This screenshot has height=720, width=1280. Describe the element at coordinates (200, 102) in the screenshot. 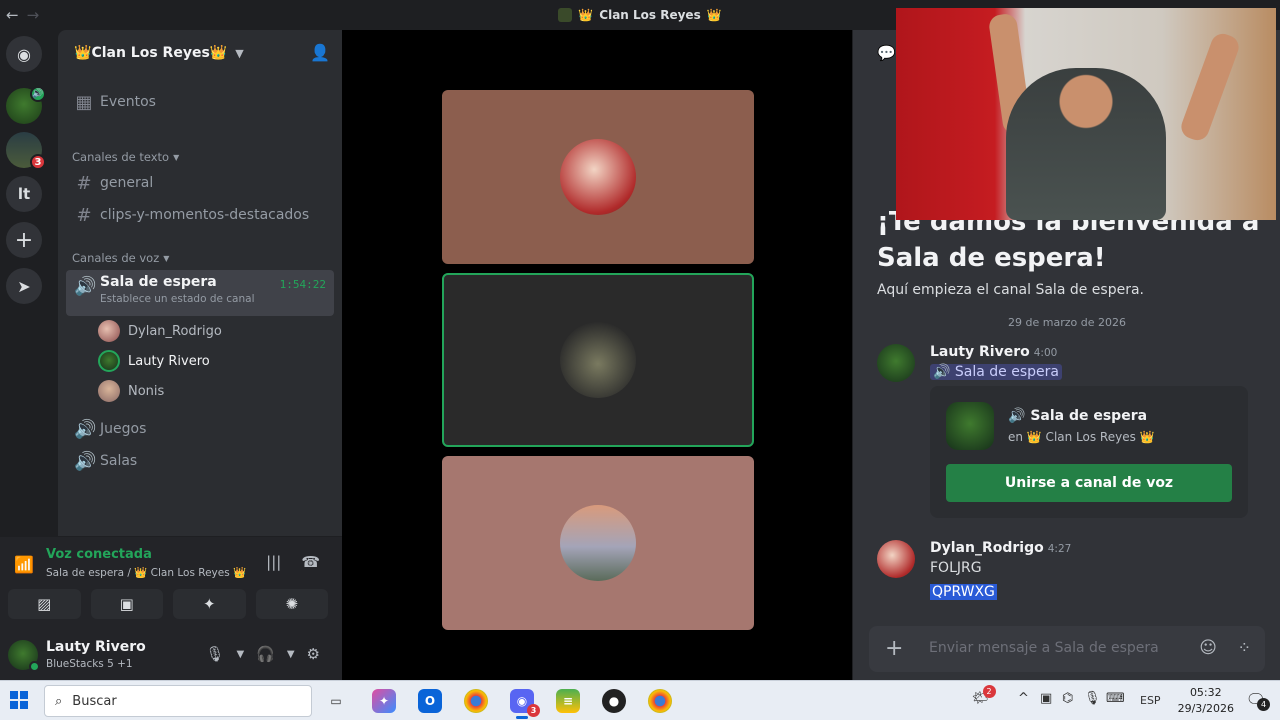

I see `events-item: ▦ Eventos` at that location.